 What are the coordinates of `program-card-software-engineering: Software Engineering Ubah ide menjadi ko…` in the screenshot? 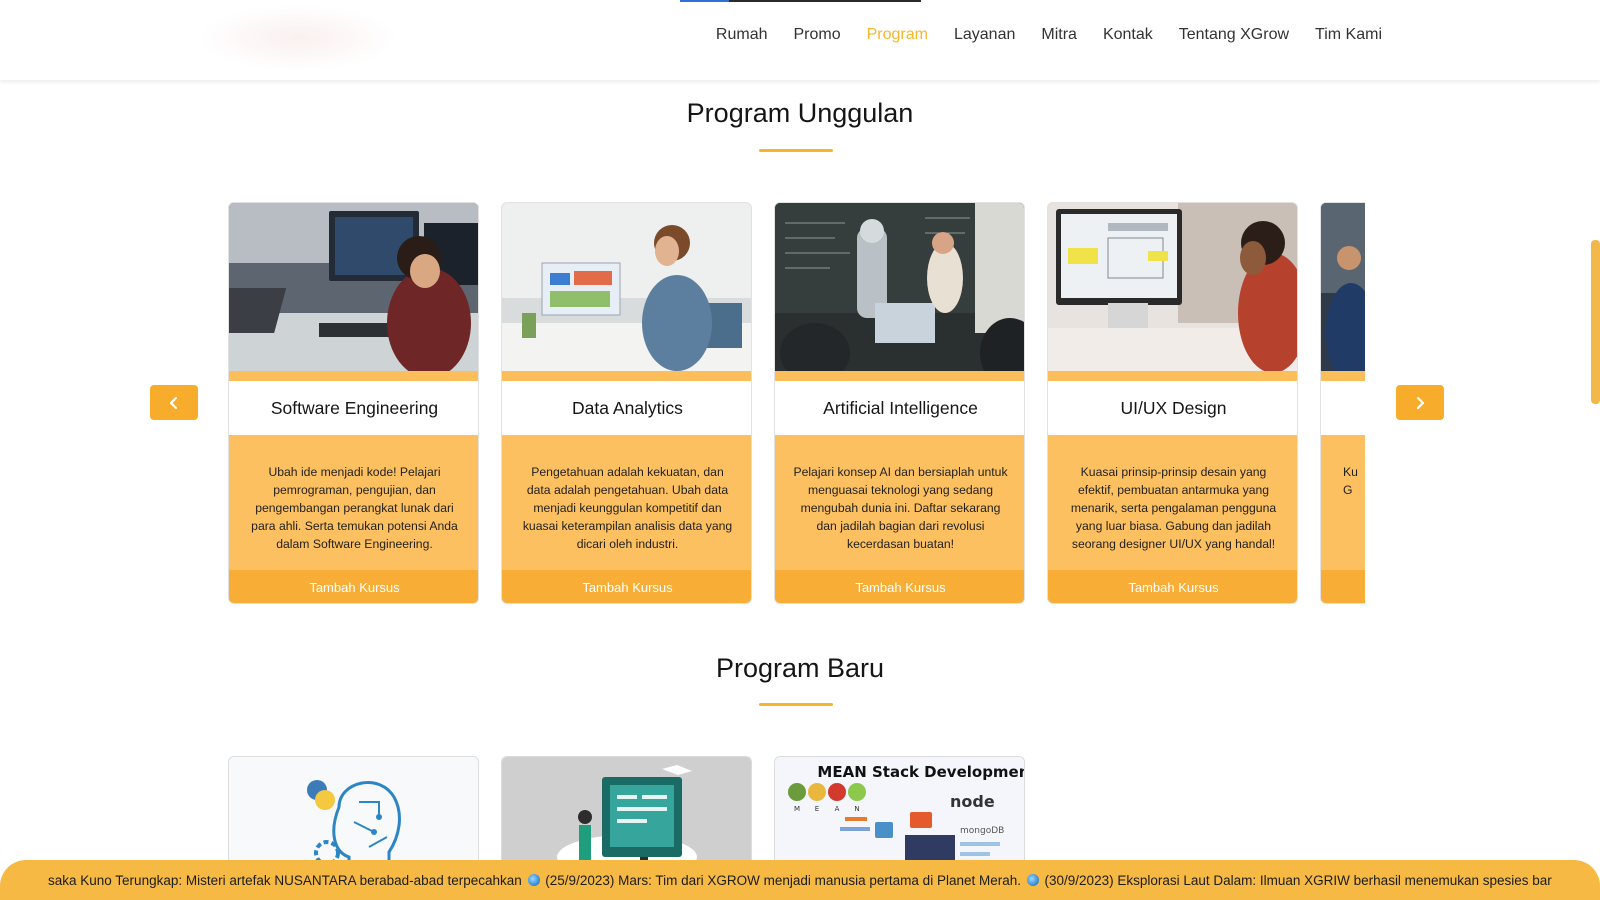 It's located at (353, 403).